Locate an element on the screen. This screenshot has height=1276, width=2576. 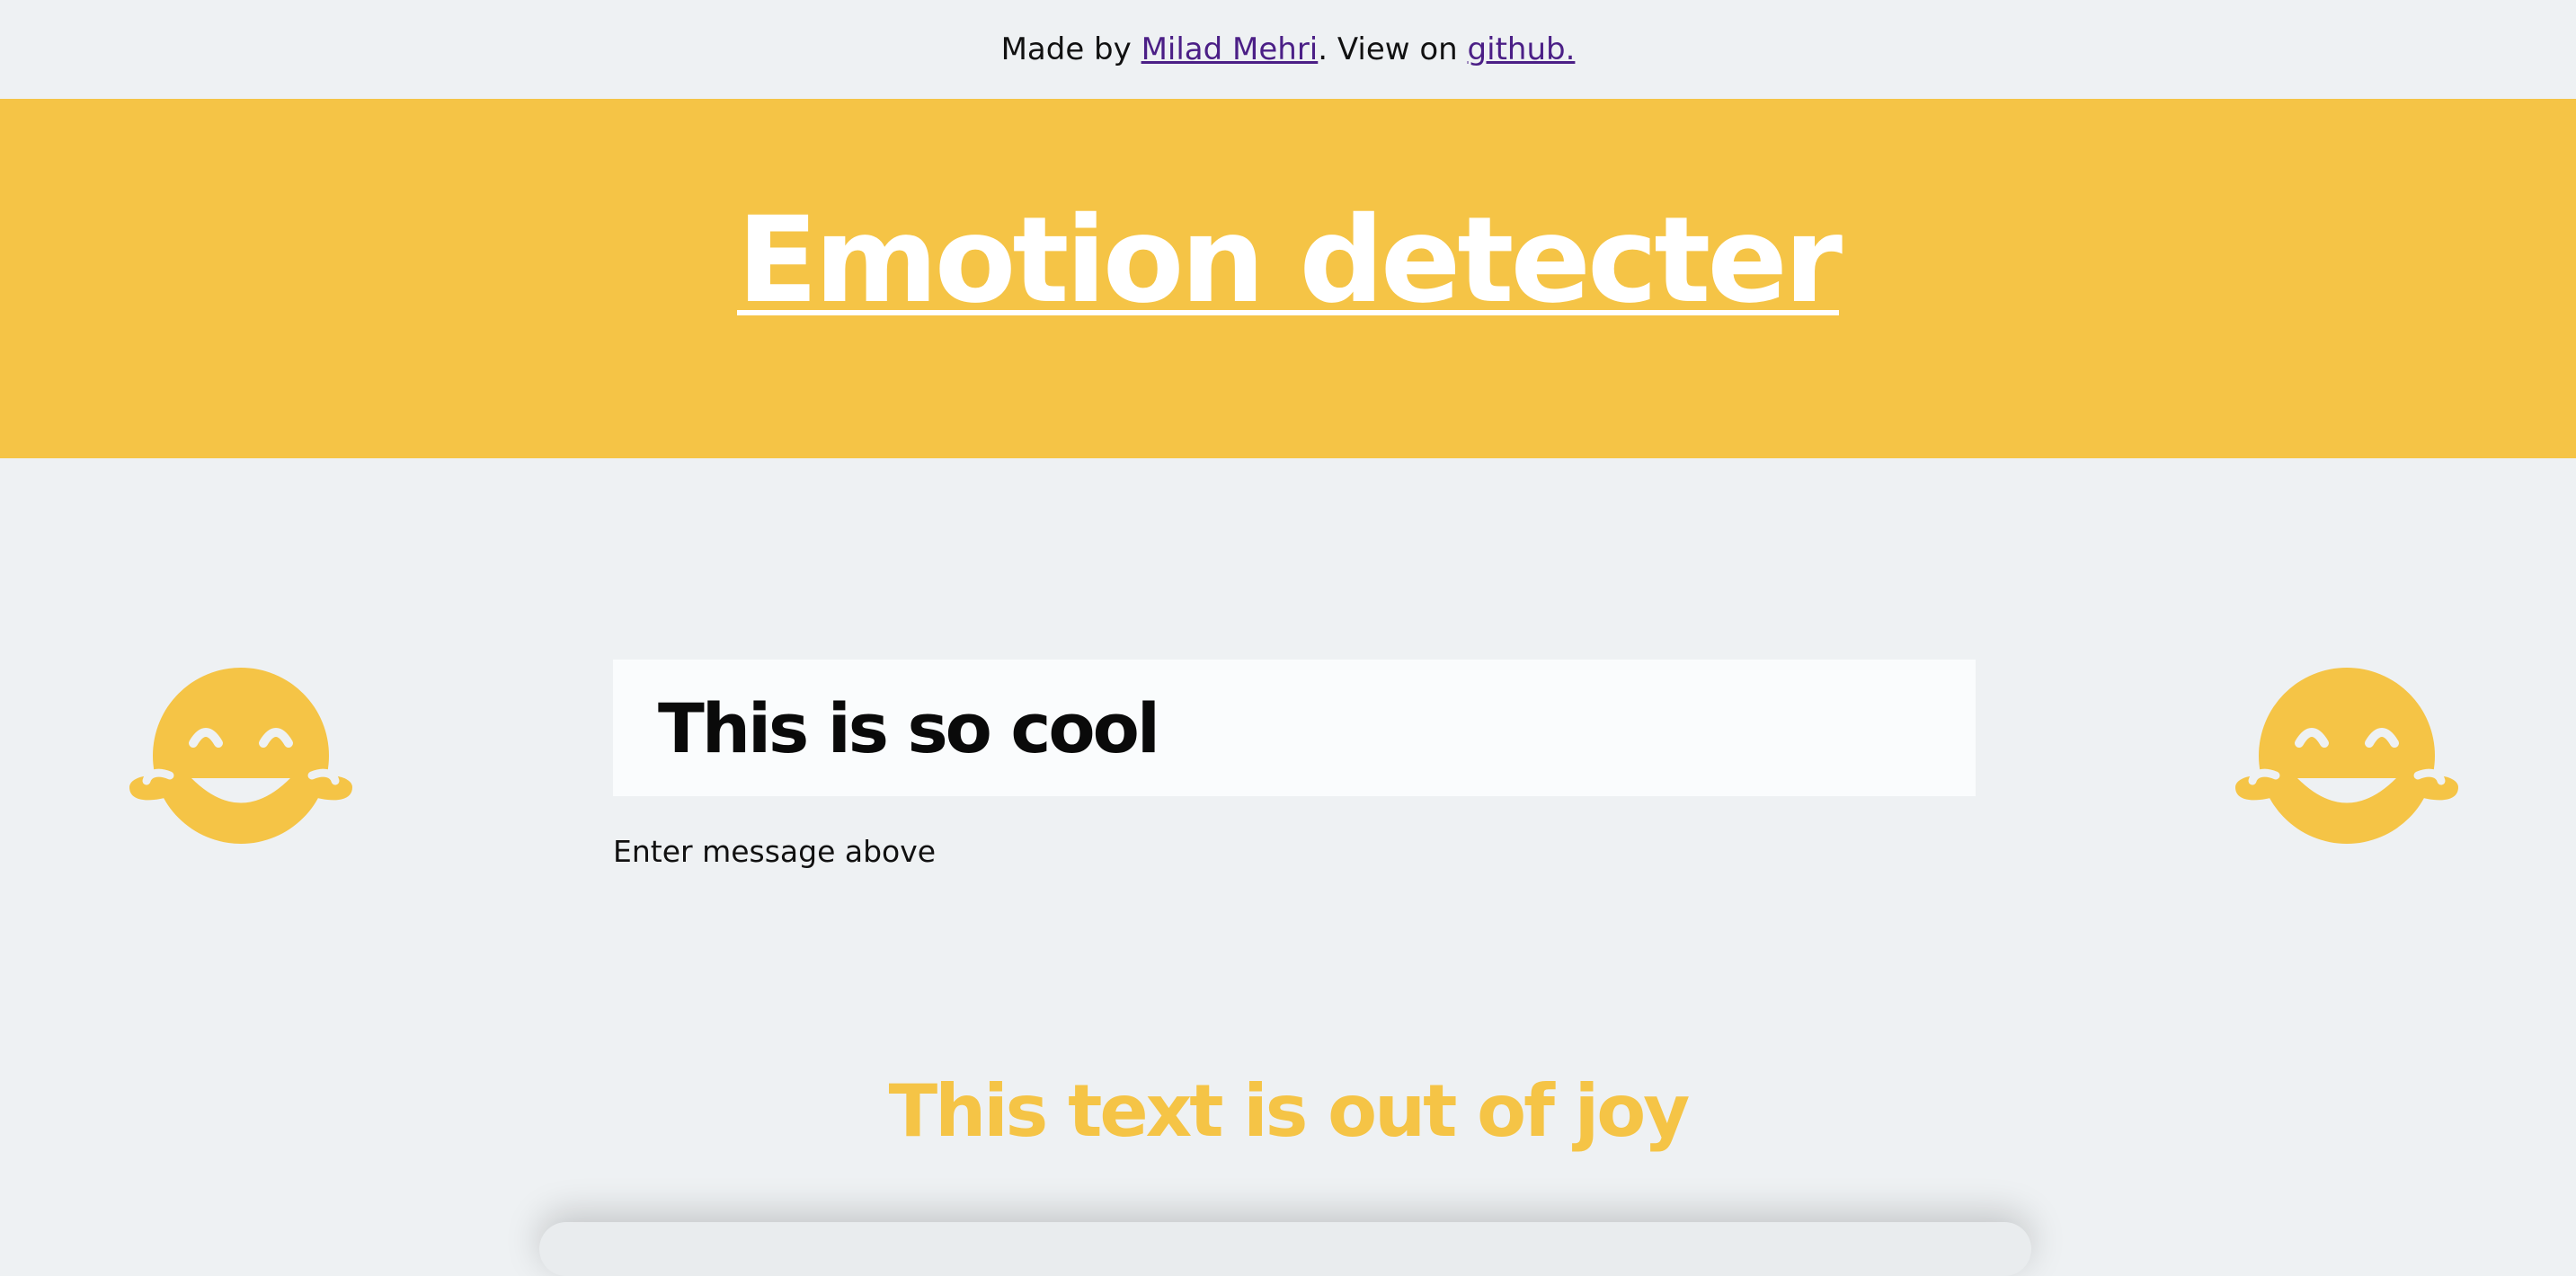
credits-bar: Made by Milad Mehri. View on github. is located at coordinates (1288, 49).